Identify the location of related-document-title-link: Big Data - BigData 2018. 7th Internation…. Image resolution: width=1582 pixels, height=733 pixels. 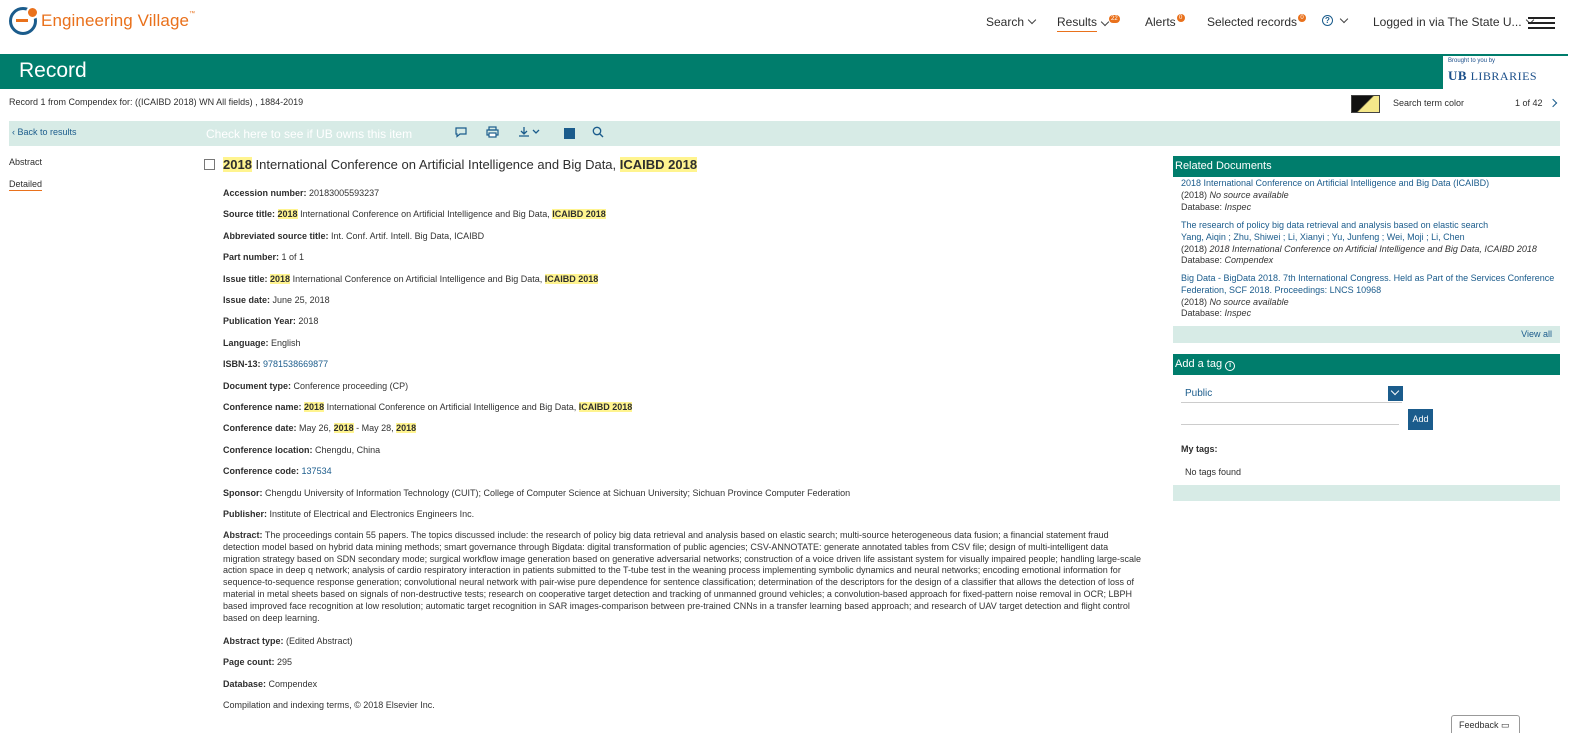
(1367, 284).